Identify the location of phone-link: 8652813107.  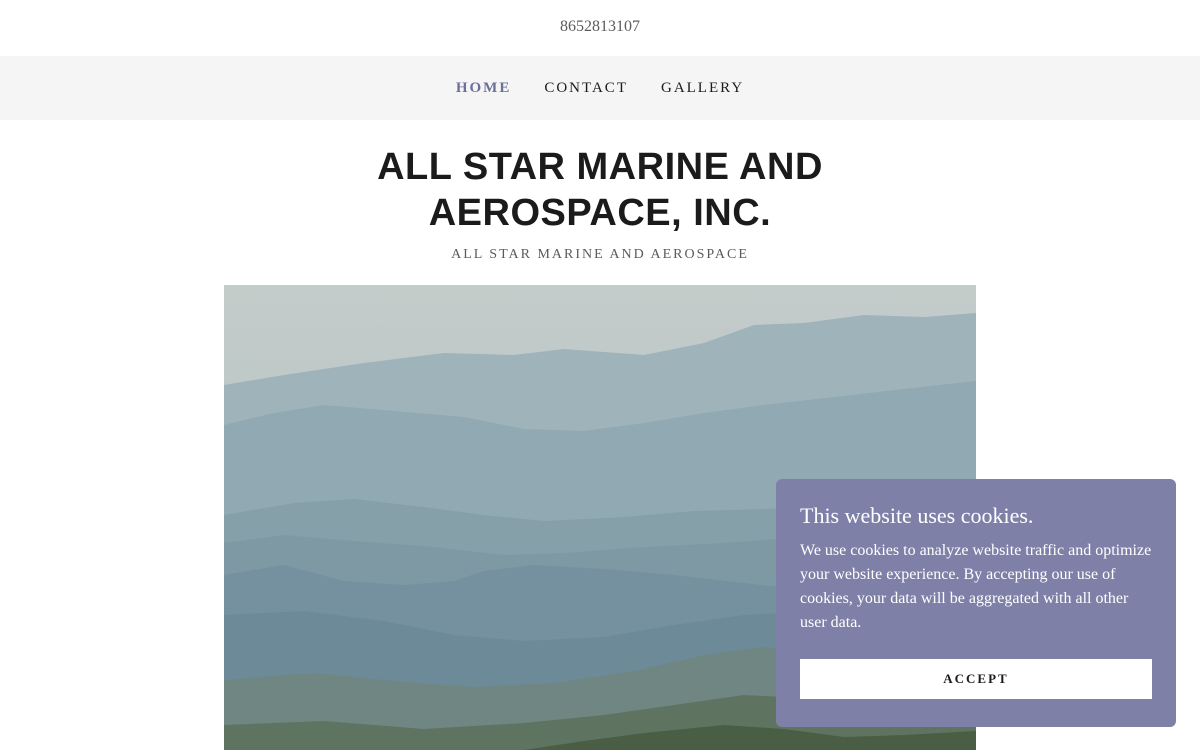
(600, 27).